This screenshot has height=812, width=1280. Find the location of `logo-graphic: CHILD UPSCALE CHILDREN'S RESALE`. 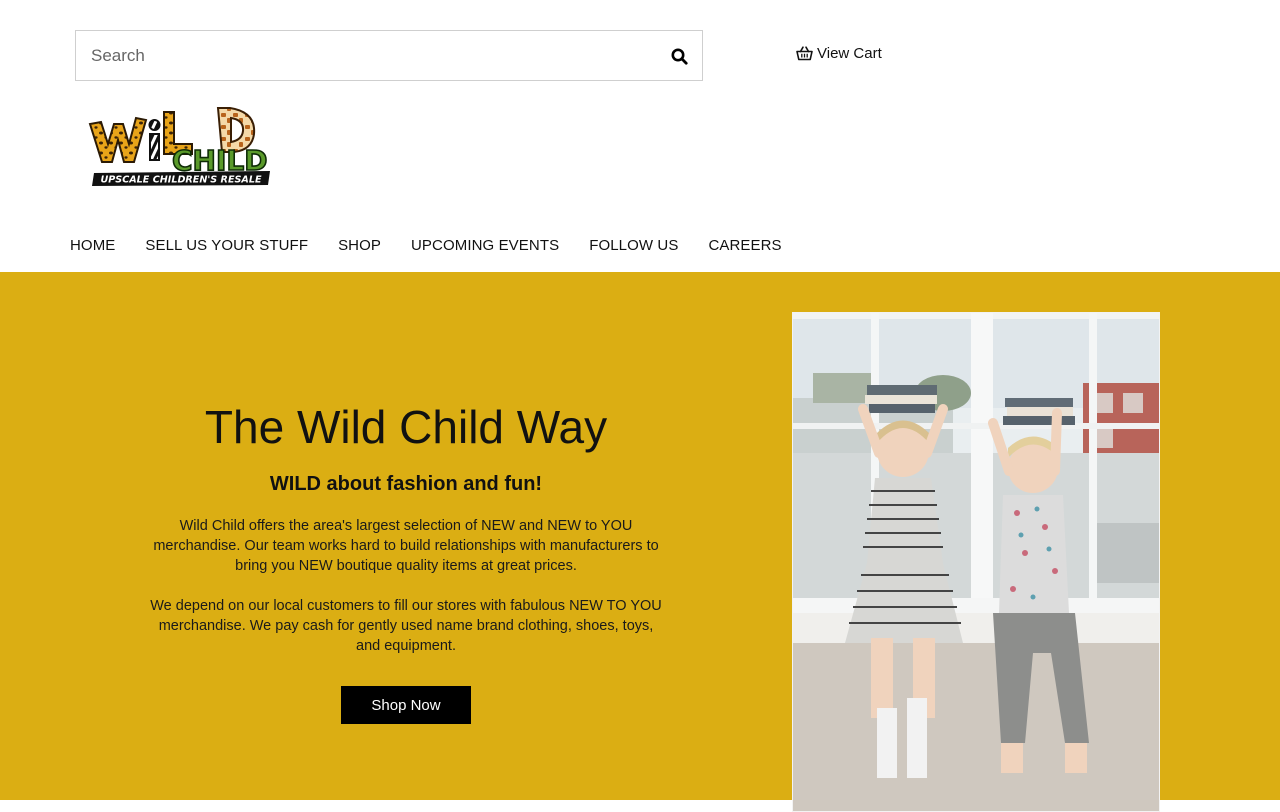

logo-graphic: CHILD UPSCALE CHILDREN'S RESALE is located at coordinates (179, 146).